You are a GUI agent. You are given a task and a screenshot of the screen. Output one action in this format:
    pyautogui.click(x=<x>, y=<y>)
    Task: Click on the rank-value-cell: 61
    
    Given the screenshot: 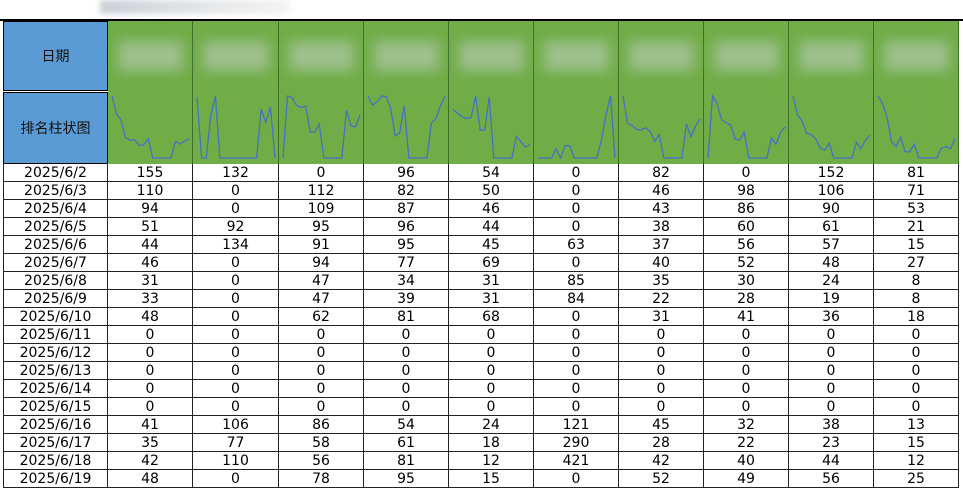 What is the action you would take?
    pyautogui.click(x=406, y=443)
    